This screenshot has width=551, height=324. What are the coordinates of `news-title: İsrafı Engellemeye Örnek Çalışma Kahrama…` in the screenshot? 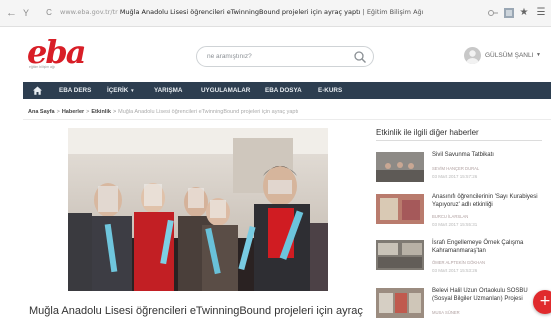 It's located at (489, 247).